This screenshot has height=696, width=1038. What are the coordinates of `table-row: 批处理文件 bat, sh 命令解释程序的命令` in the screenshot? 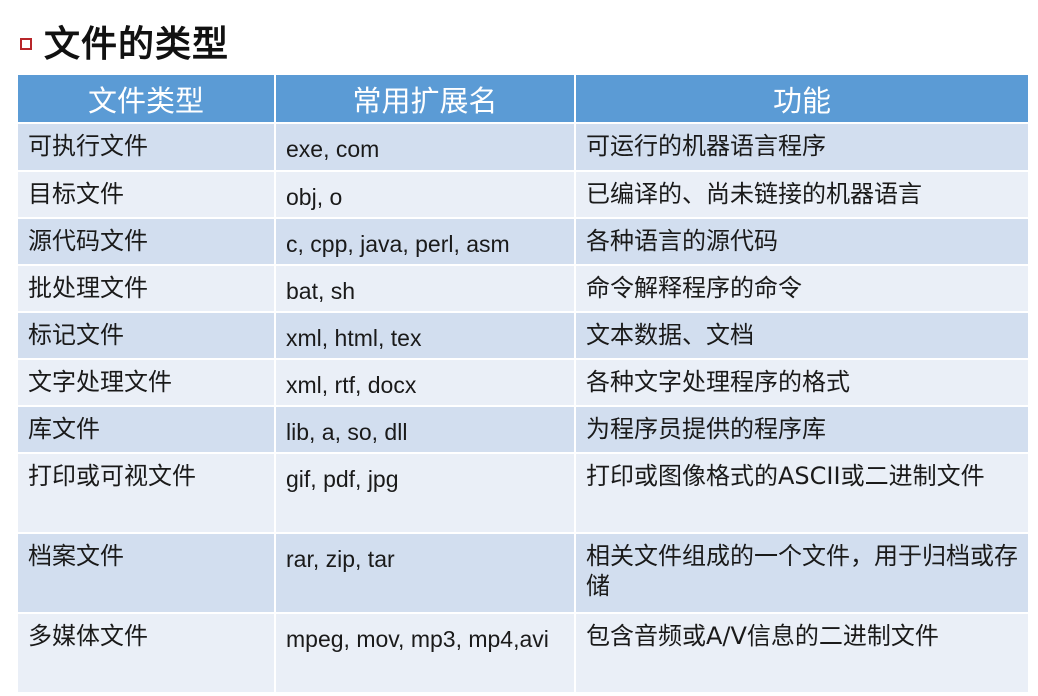 It's located at (523, 288).